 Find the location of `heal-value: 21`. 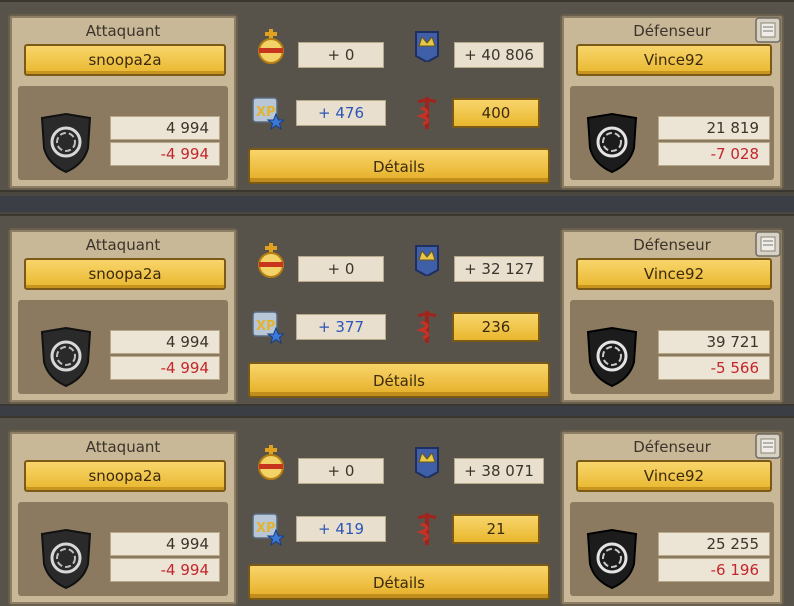

heal-value: 21 is located at coordinates (496, 529).